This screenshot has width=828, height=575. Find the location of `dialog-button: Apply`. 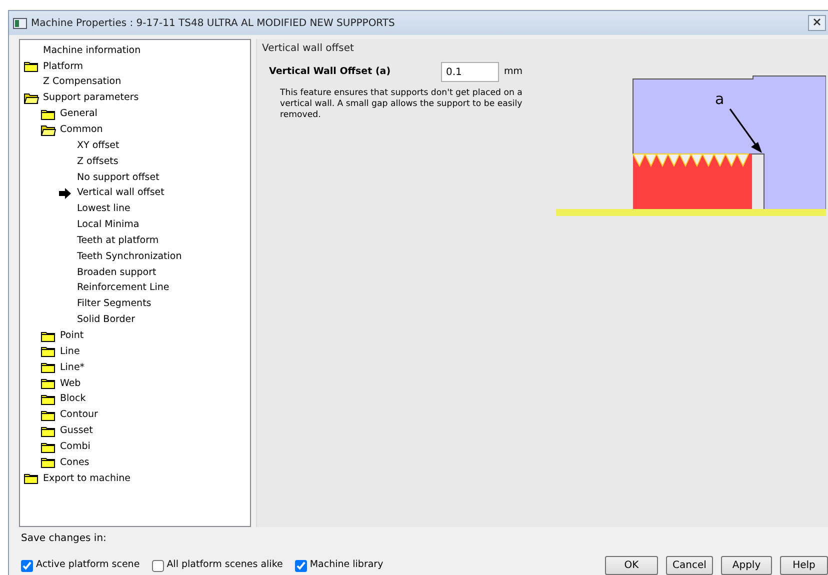

dialog-button: Apply is located at coordinates (746, 565).